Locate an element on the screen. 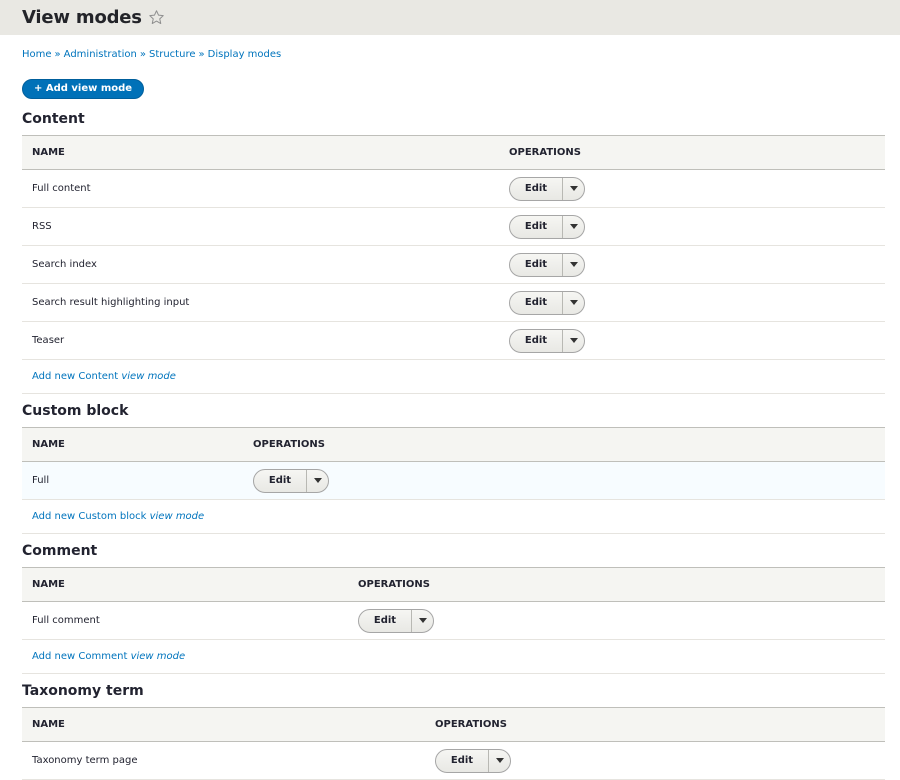 This screenshot has width=900, height=780. add-row: Add new Custom block view mode is located at coordinates (453, 516).